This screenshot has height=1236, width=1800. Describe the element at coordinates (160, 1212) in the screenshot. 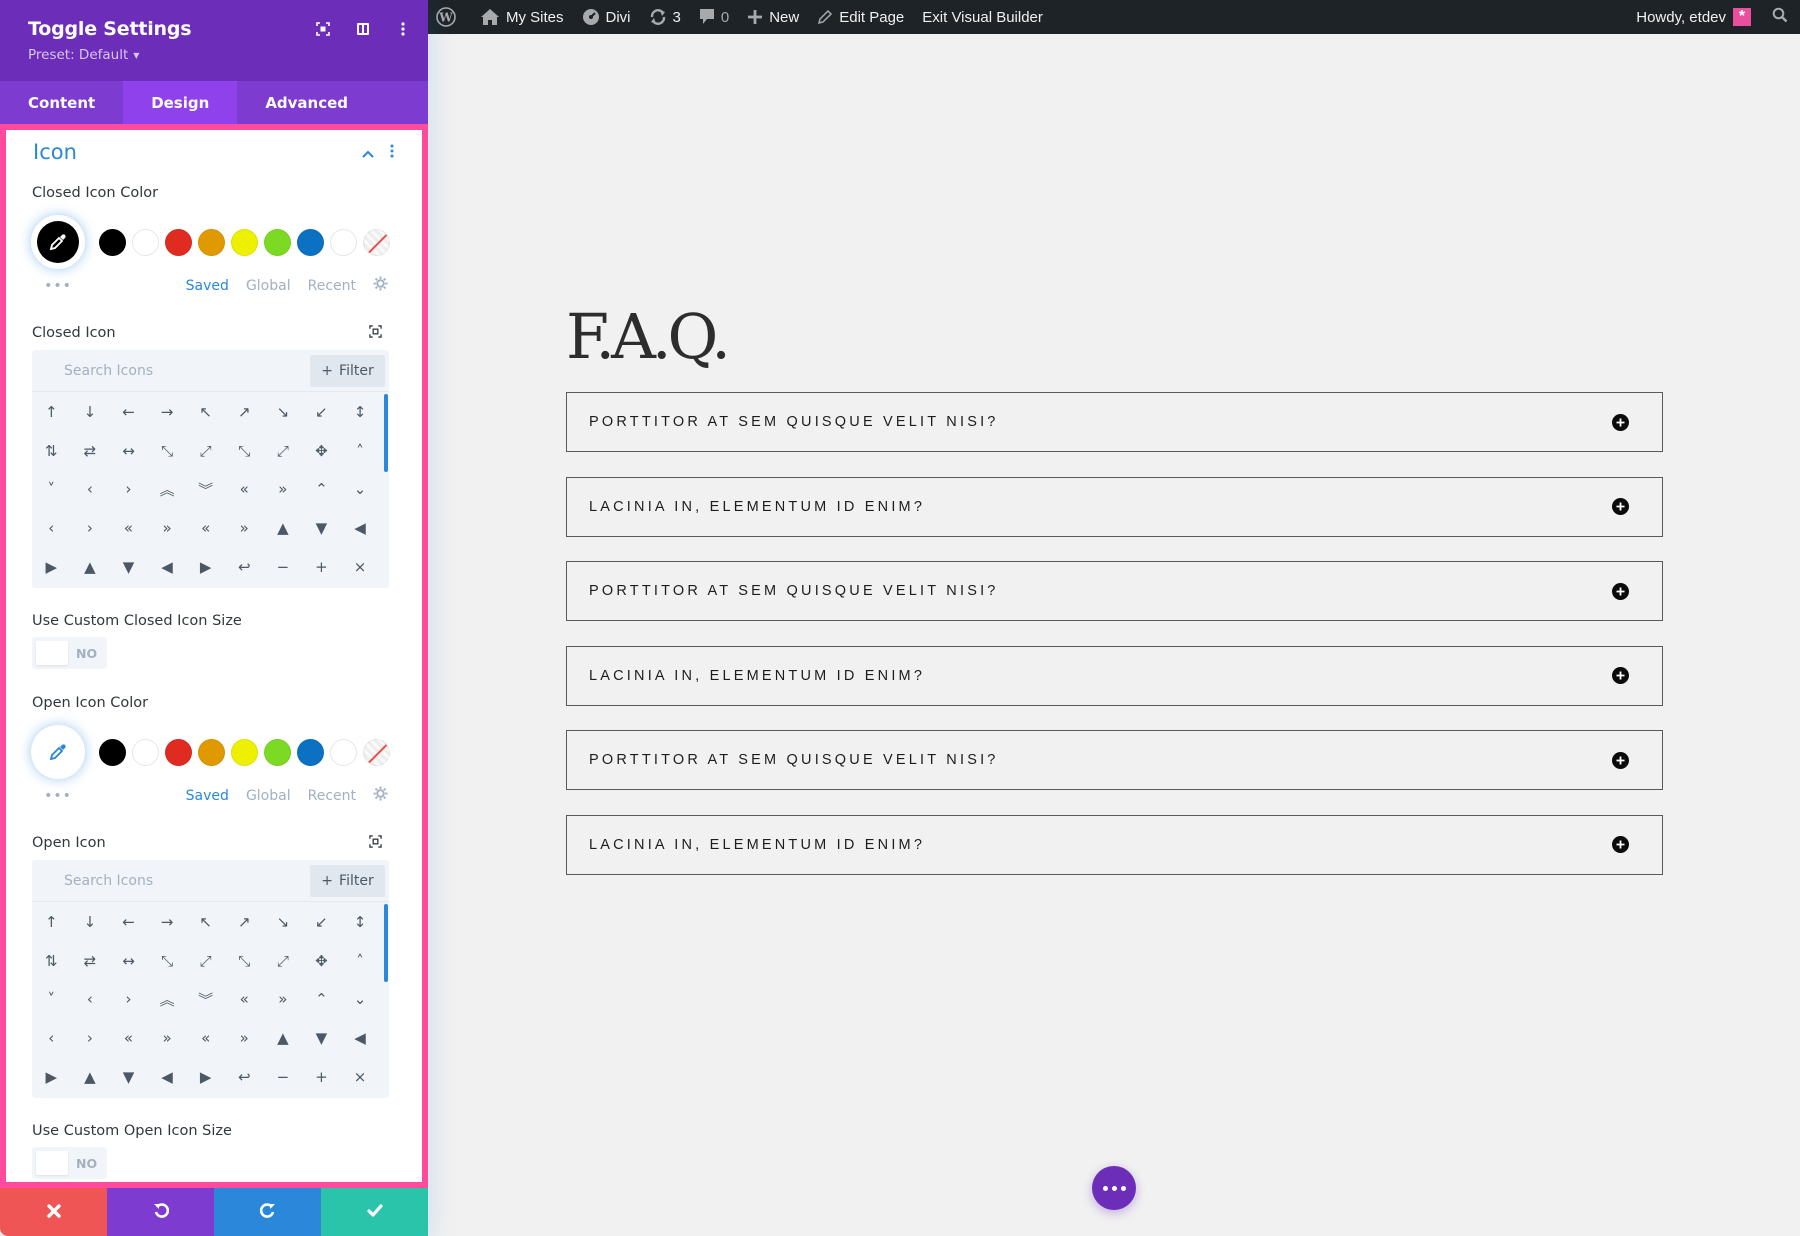

I see `undo-button` at that location.